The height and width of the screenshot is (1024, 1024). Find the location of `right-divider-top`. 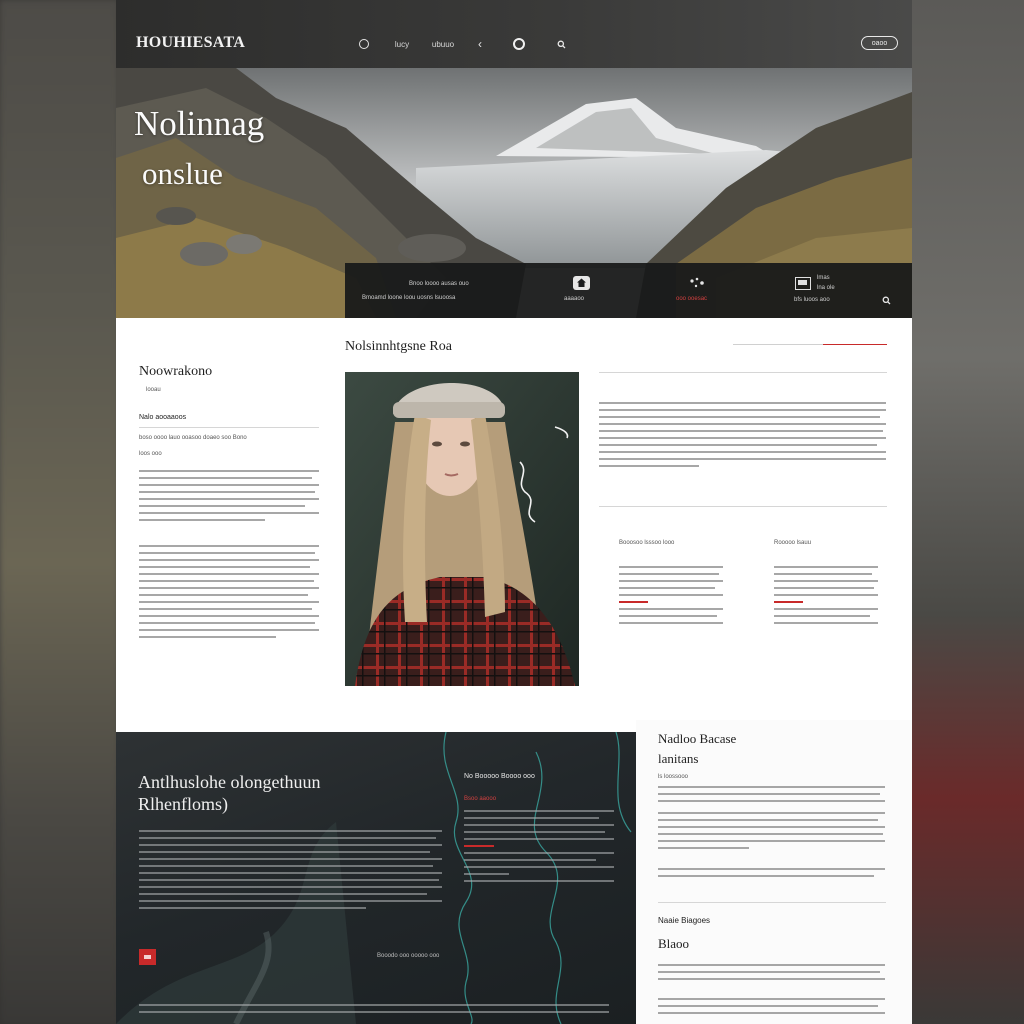

right-divider-top is located at coordinates (743, 372).